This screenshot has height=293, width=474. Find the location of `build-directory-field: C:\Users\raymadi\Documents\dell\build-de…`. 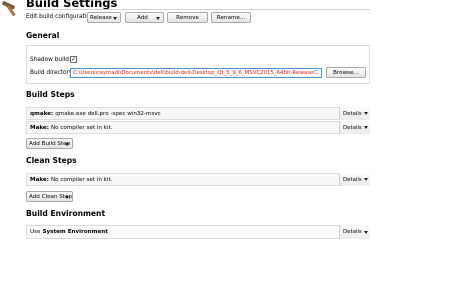

build-directory-field: C:\Users\raymadi\Documents\dell\build-de… is located at coordinates (196, 73).